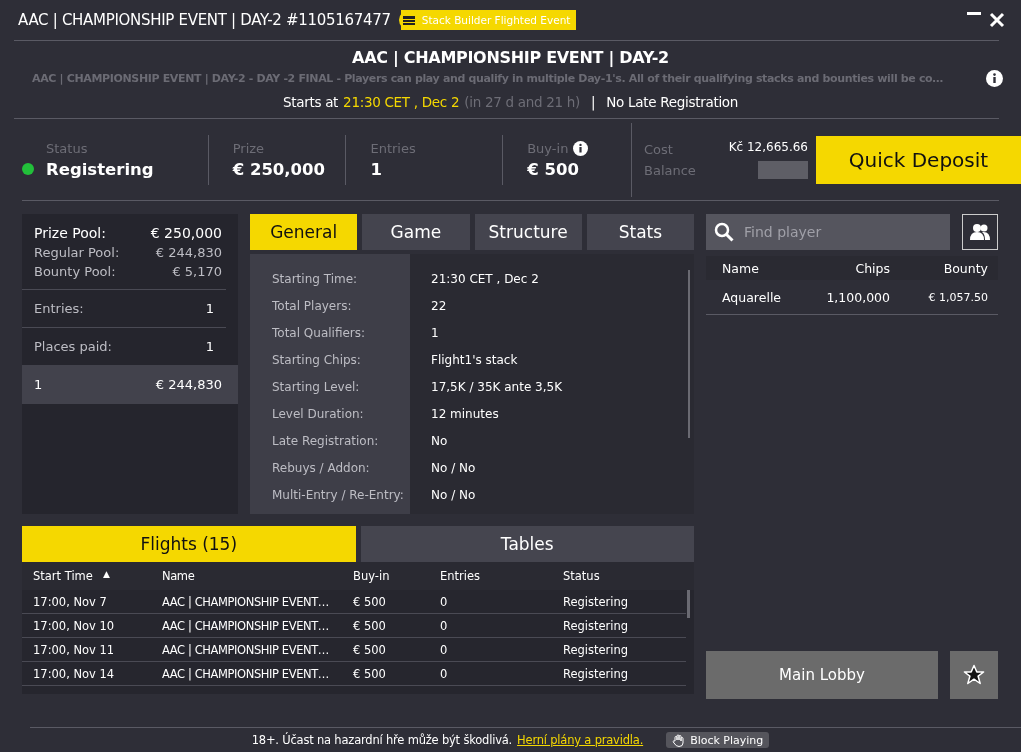  I want to click on quick-deposit-button: Quick Deposit, so click(918, 159).